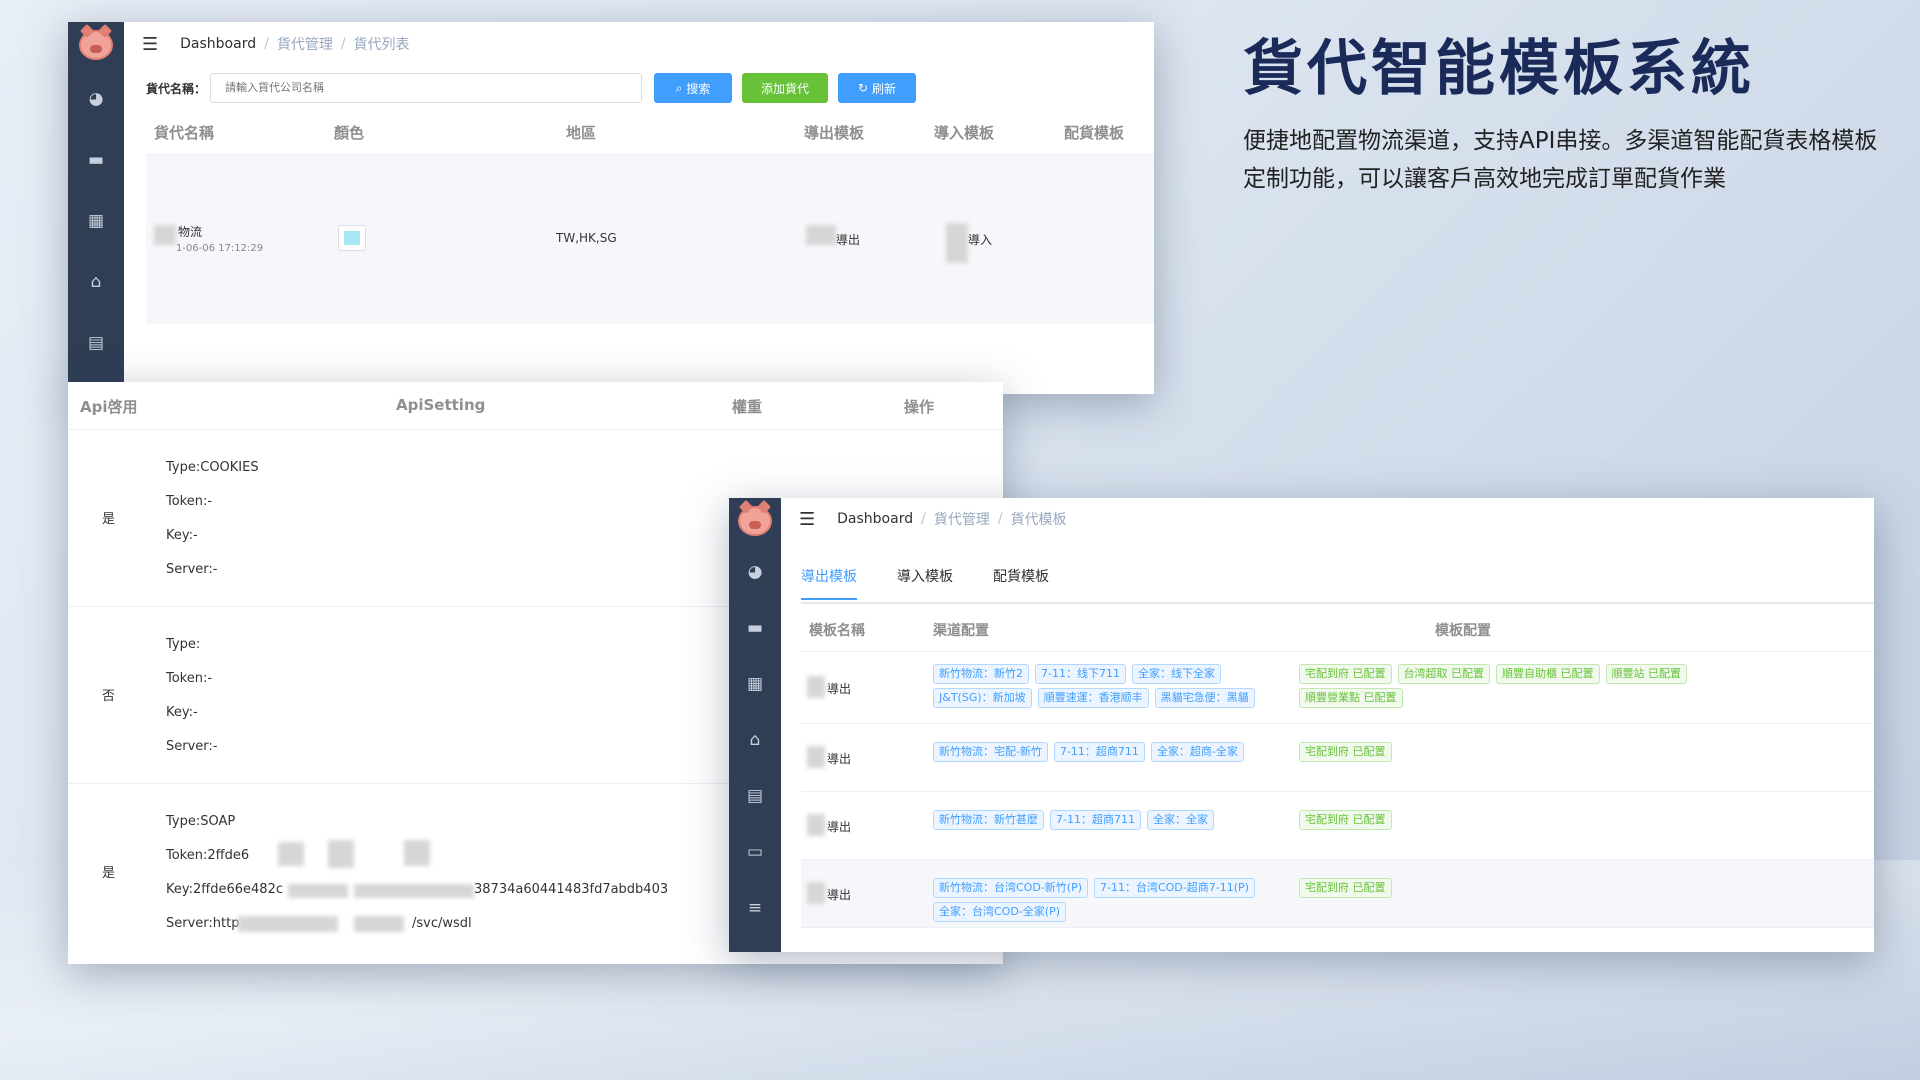 Image resolution: width=1920 pixels, height=1080 pixels. What do you see at coordinates (755, 852) in the screenshot?
I see `chat-icon: ▭` at bounding box center [755, 852].